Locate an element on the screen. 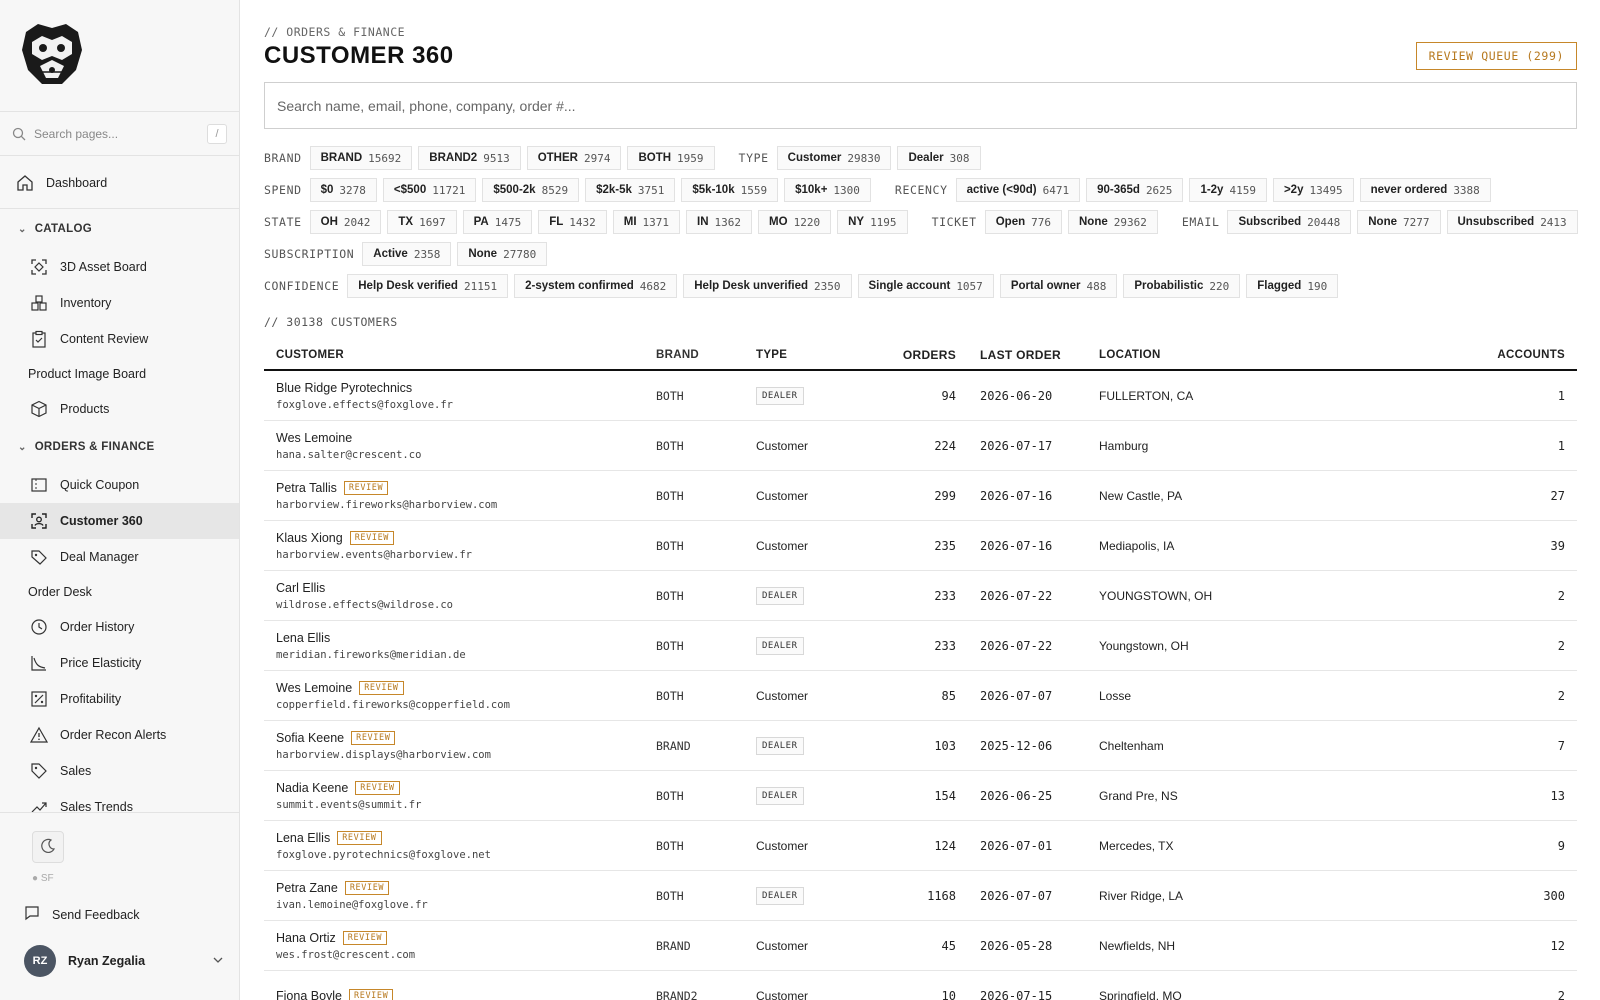 This screenshot has width=1600, height=1000. user-menu: RZ Ryan Zegalia is located at coordinates (124, 961).